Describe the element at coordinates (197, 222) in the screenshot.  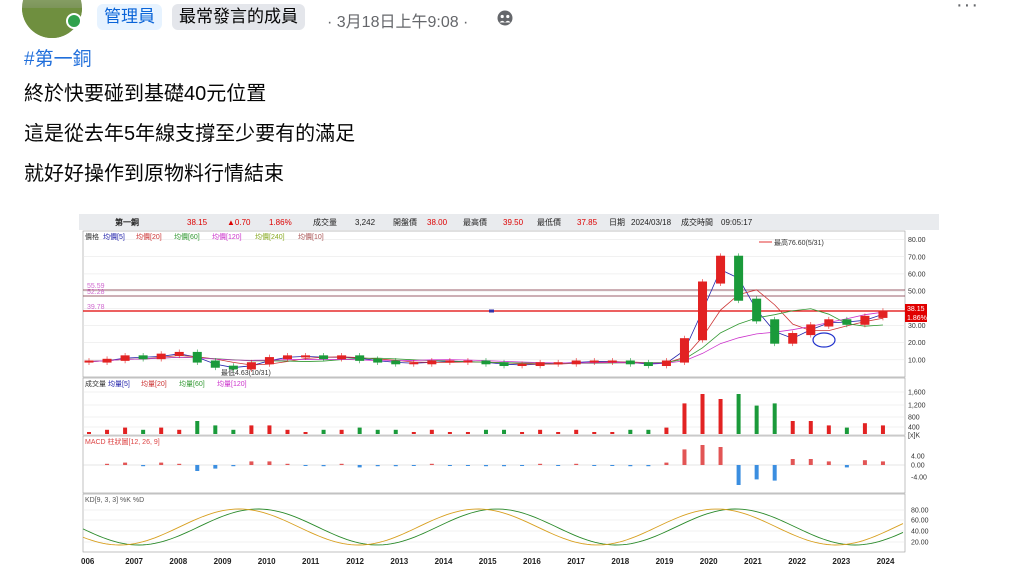
I see `quote-price: 38.15` at that location.